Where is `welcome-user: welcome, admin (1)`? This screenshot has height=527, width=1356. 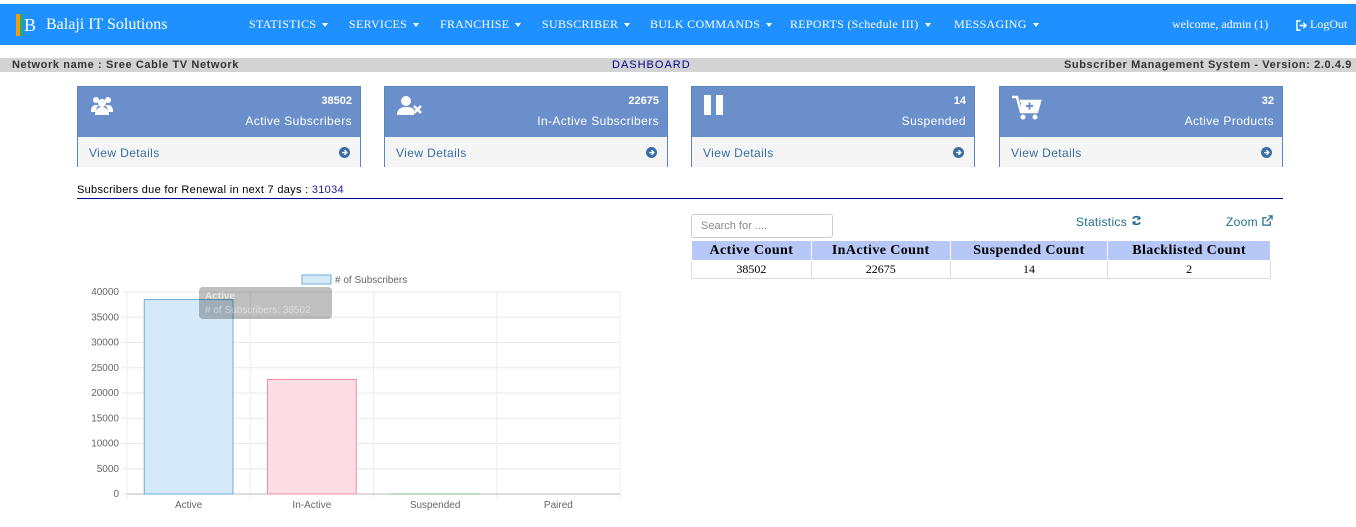 welcome-user: welcome, admin (1) is located at coordinates (1220, 24).